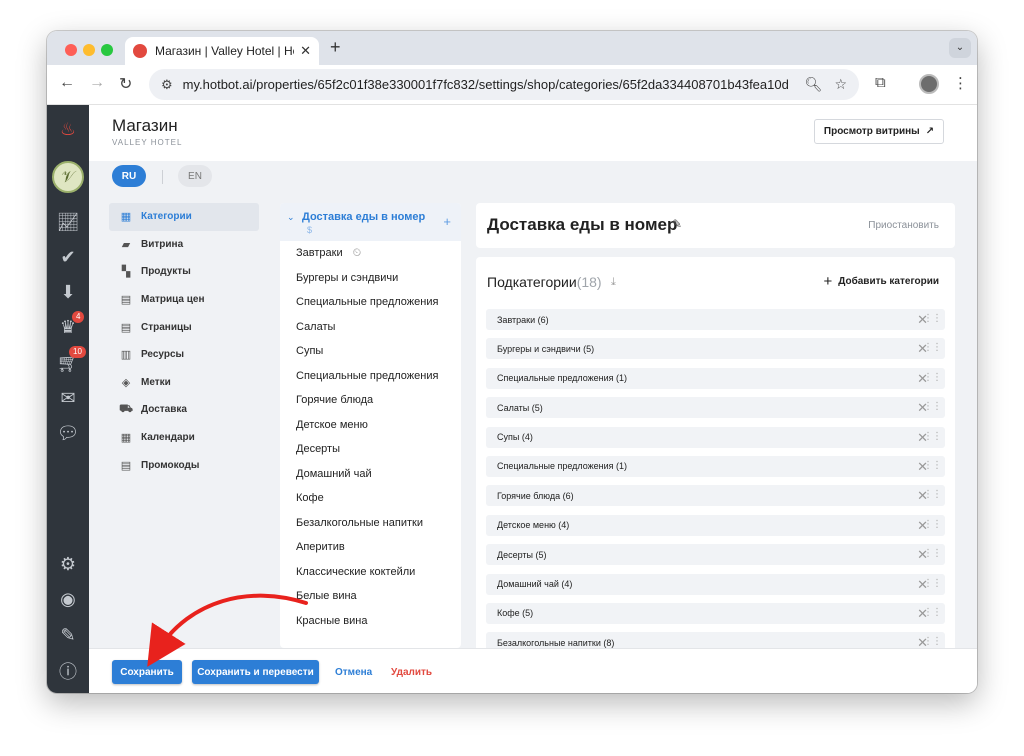 This screenshot has width=1024, height=756. What do you see at coordinates (166, 272) in the screenshot?
I see `settings-nav-label: Продукты` at bounding box center [166, 272].